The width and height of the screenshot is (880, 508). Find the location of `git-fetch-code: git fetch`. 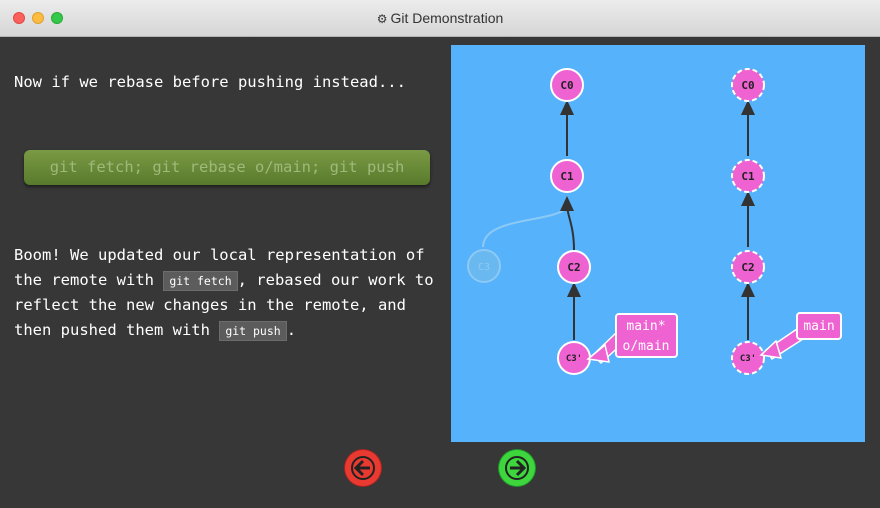

git-fetch-code: git fetch is located at coordinates (200, 280).